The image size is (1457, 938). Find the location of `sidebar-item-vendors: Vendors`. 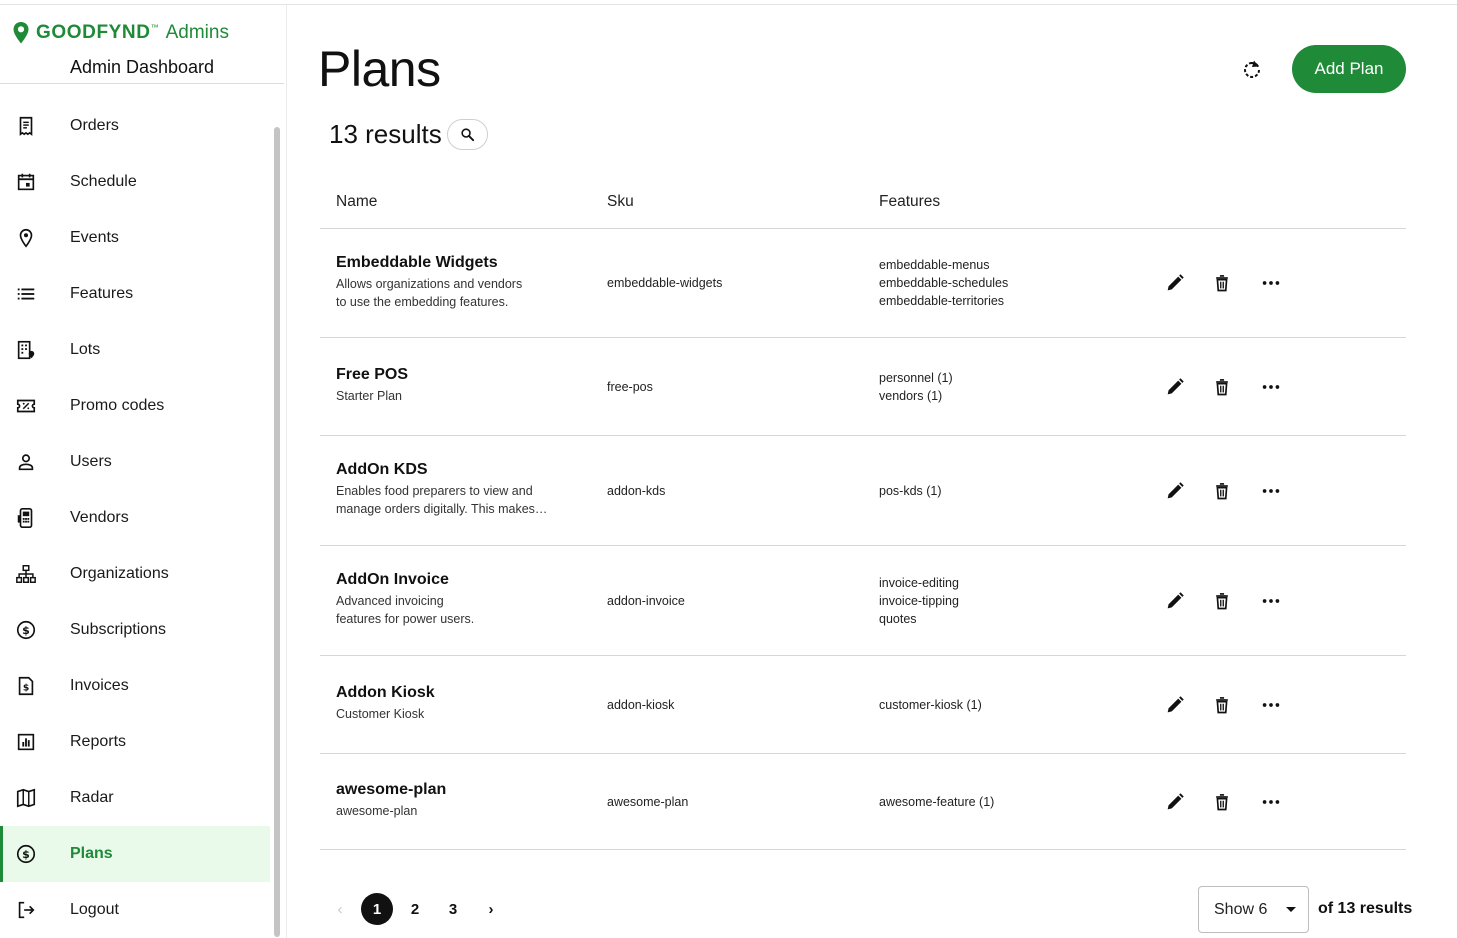

sidebar-item-vendors: Vendors is located at coordinates (135, 518).